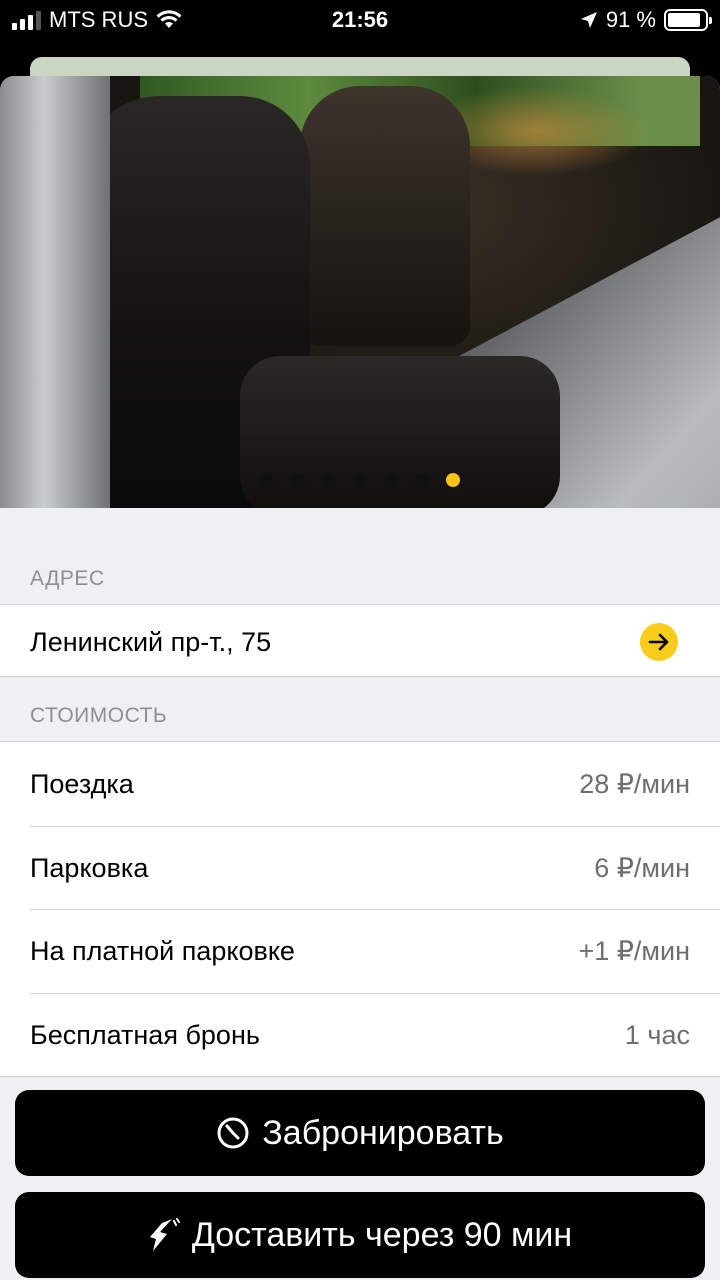  I want to click on book-button: Забронировать, so click(360, 1133).